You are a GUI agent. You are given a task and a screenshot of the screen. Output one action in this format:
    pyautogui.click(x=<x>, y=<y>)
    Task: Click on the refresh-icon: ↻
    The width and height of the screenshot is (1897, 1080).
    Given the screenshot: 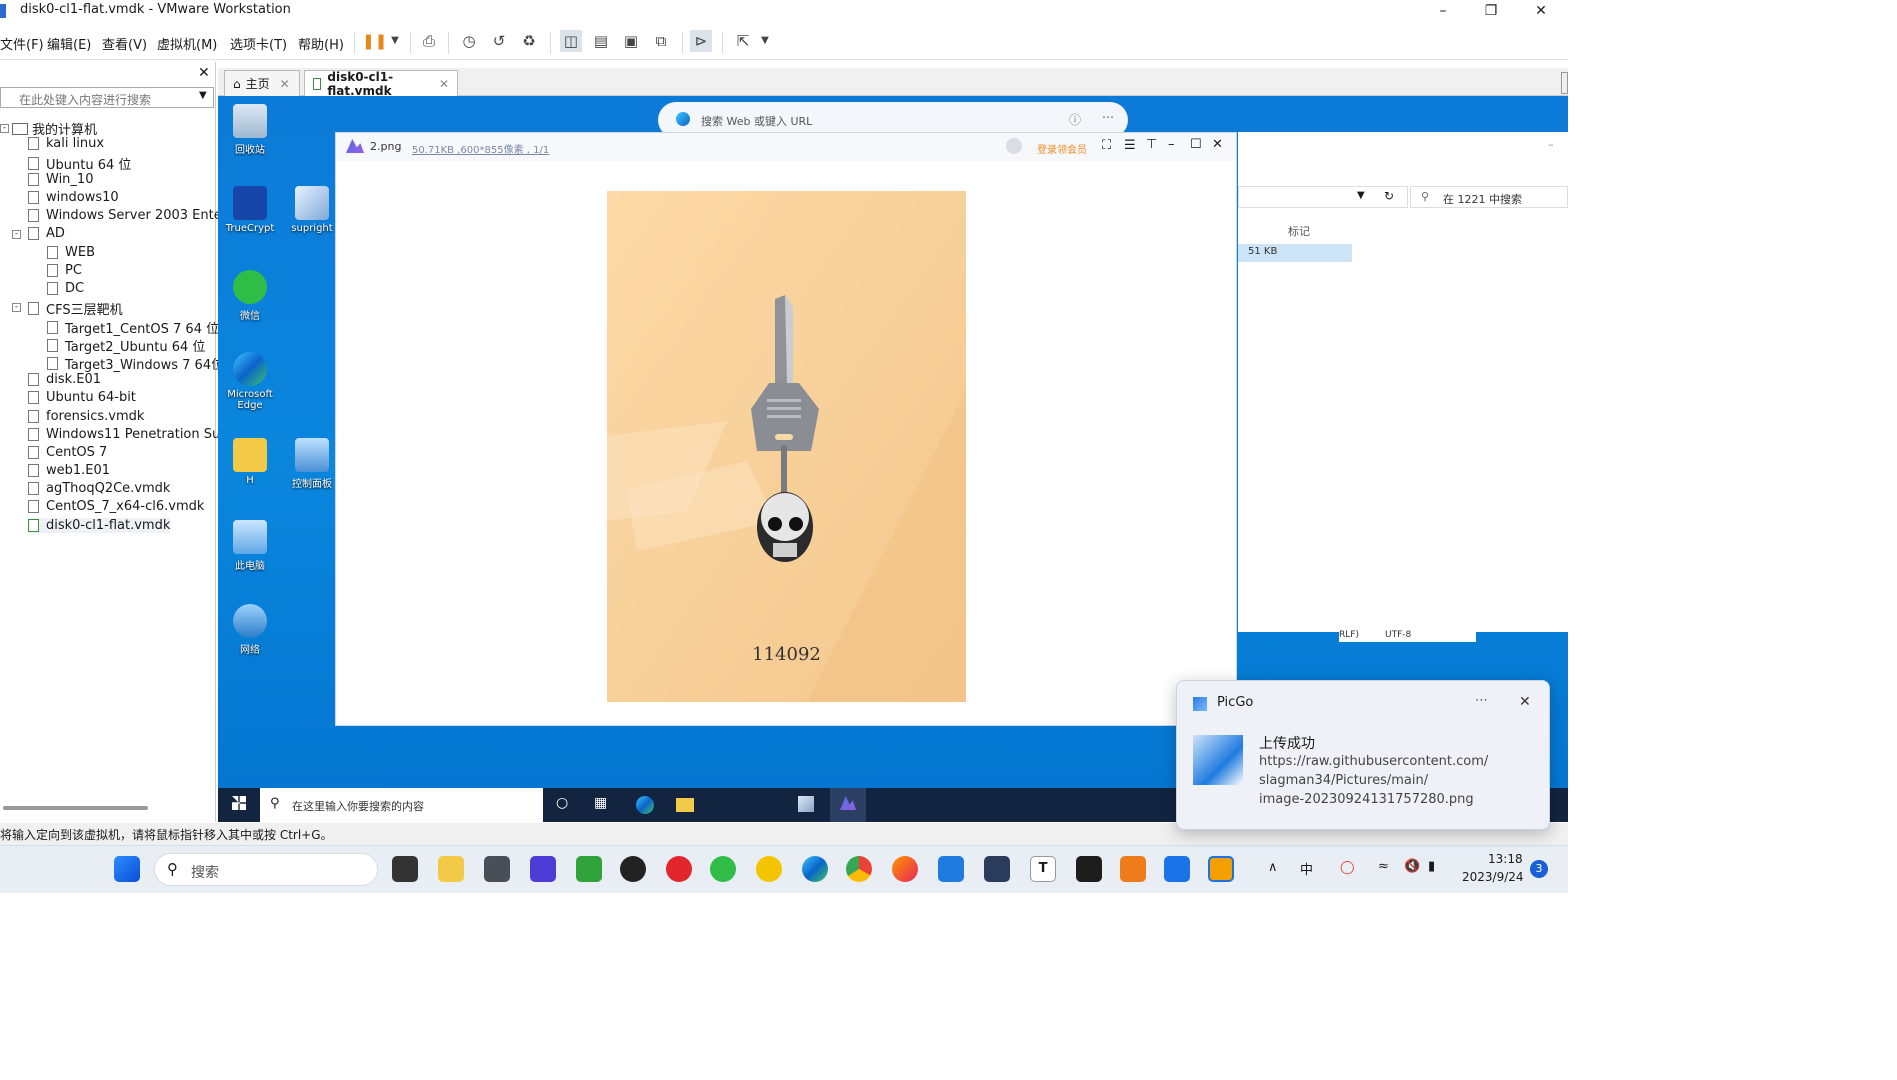 What is the action you would take?
    pyautogui.click(x=1389, y=196)
    